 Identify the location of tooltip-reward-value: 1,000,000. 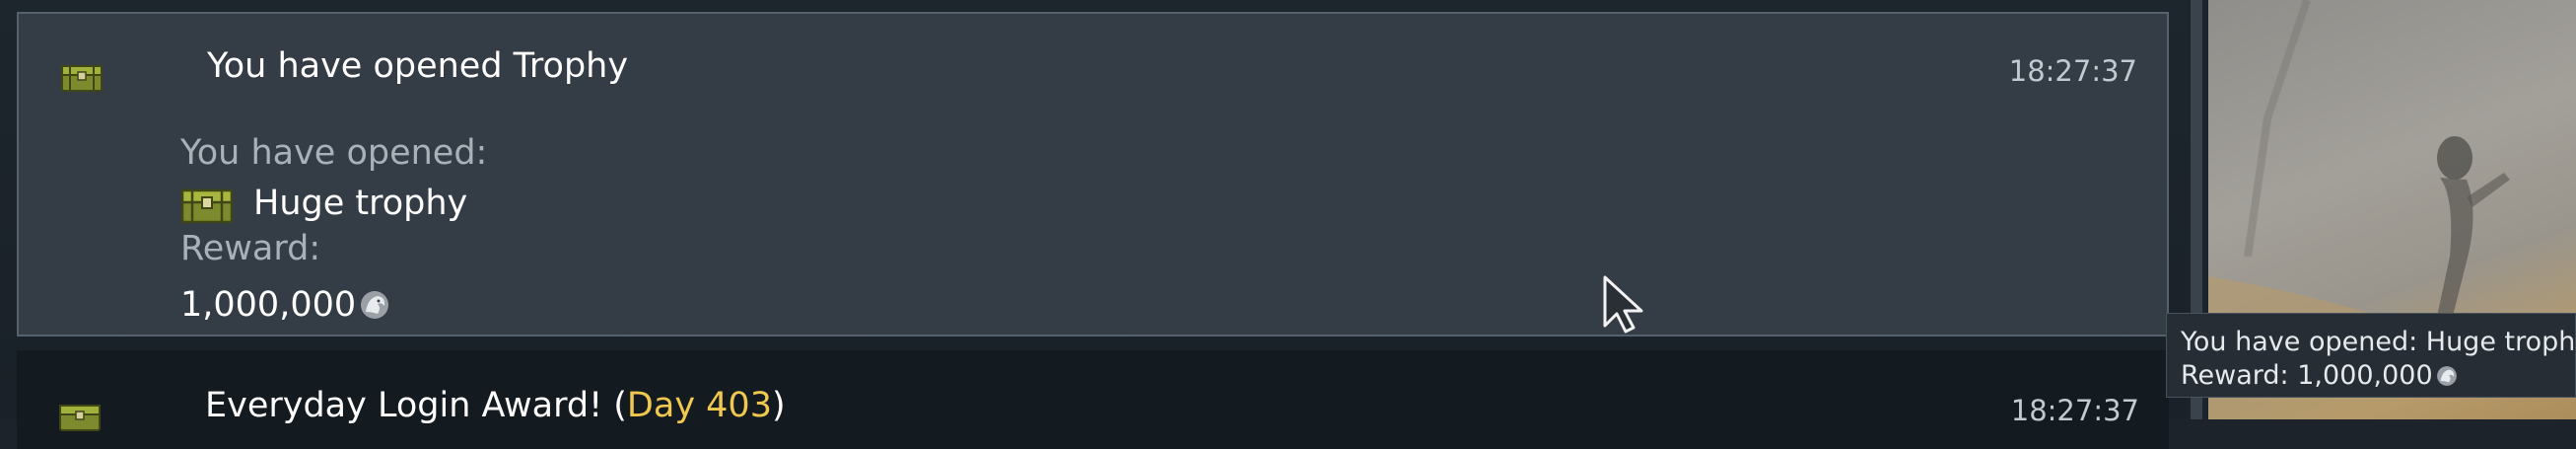
(2365, 375).